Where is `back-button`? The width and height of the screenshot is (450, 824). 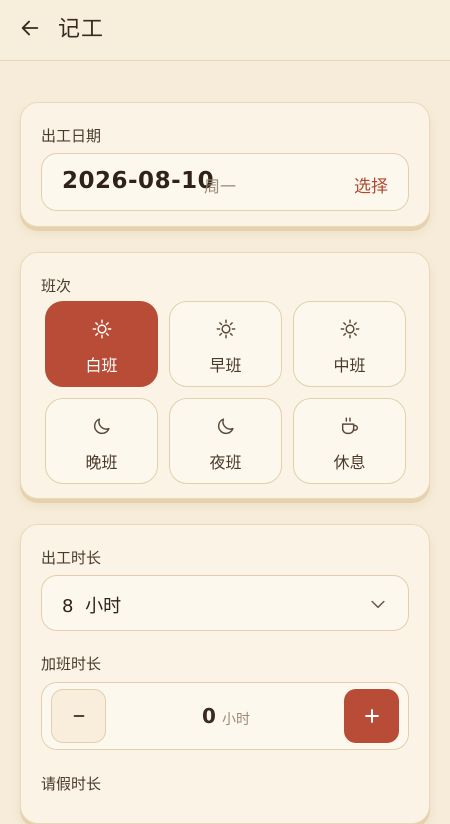
back-button is located at coordinates (30, 28).